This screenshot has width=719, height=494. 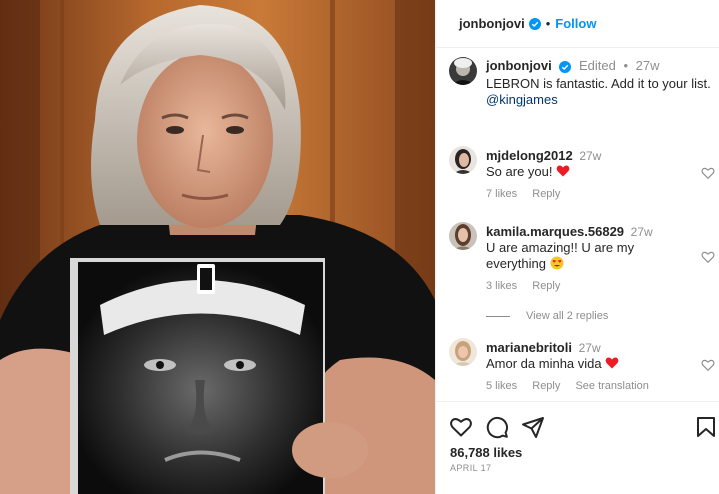 I want to click on comment-header: kamila.marques.56829 27w, so click(x=569, y=231).